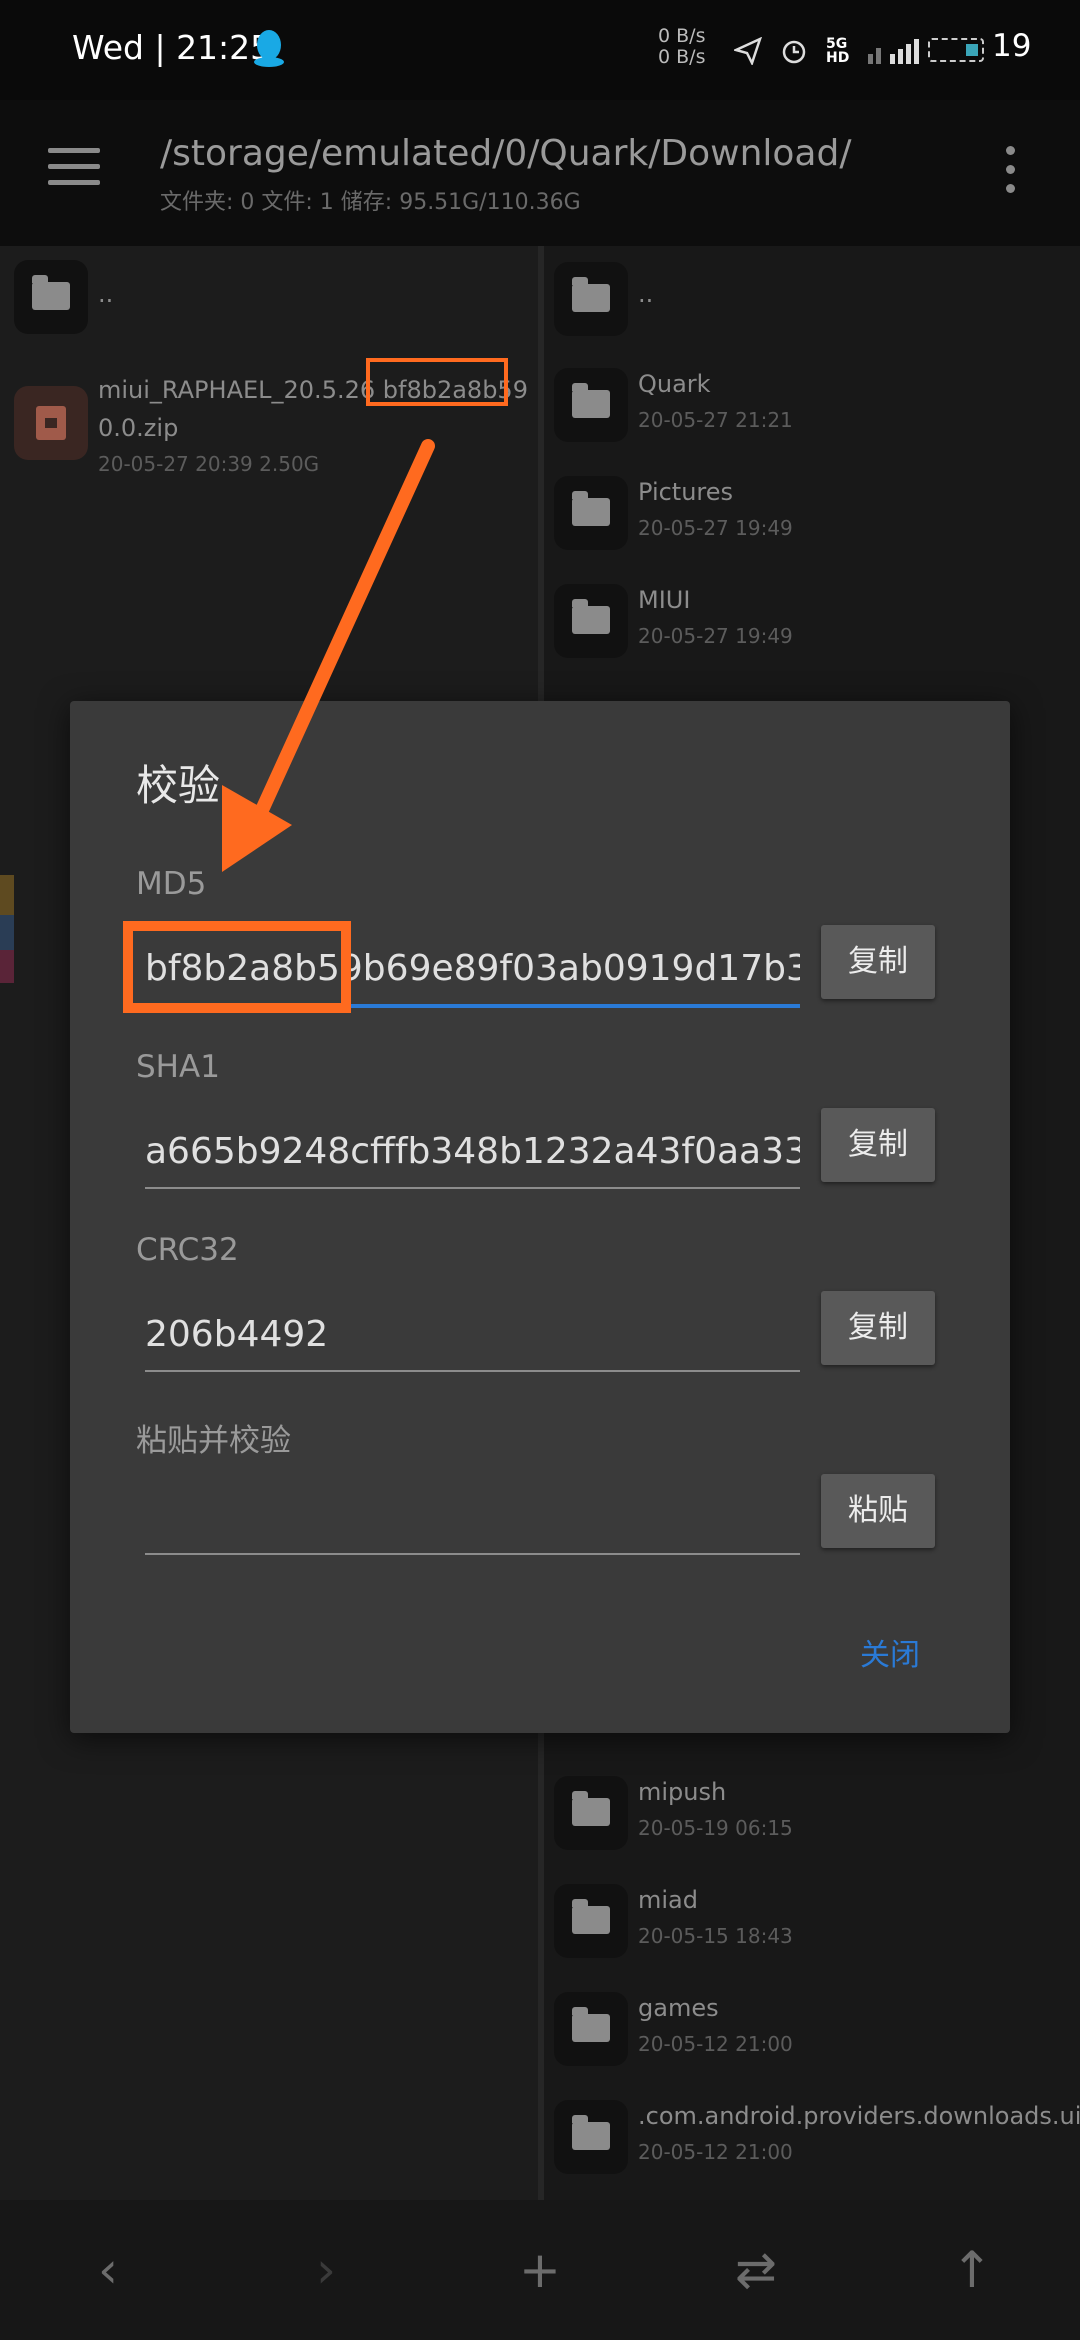 Image resolution: width=1080 pixels, height=2340 pixels. What do you see at coordinates (956, 50) in the screenshot?
I see `battery-icon` at bounding box center [956, 50].